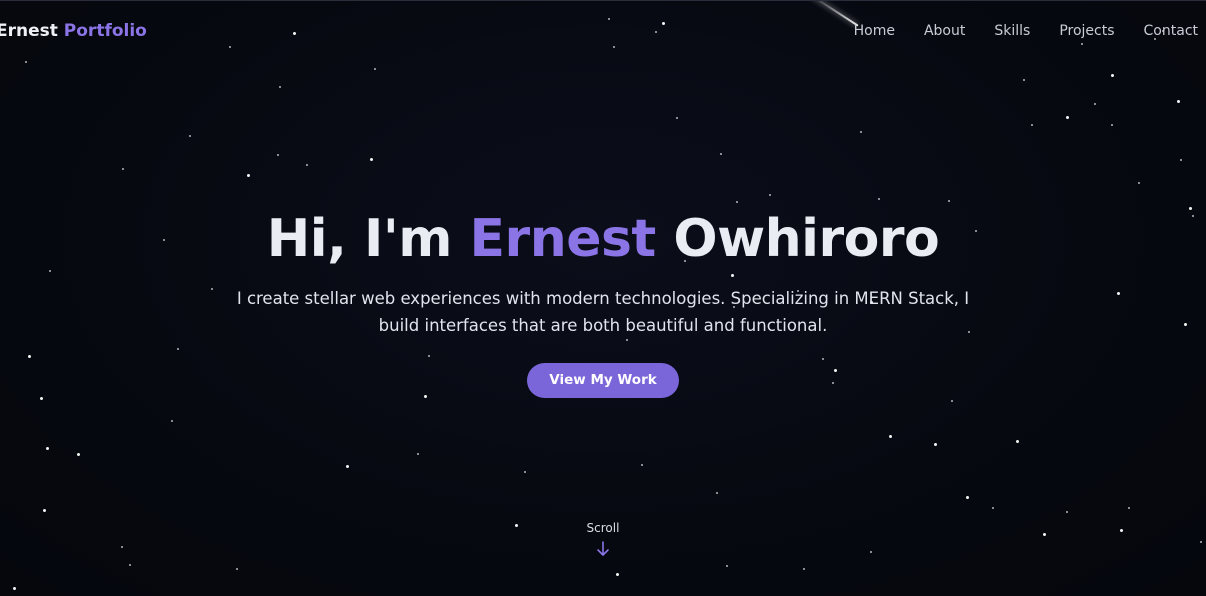 The width and height of the screenshot is (1206, 596). I want to click on nav-link-projects: Projects, so click(1086, 31).